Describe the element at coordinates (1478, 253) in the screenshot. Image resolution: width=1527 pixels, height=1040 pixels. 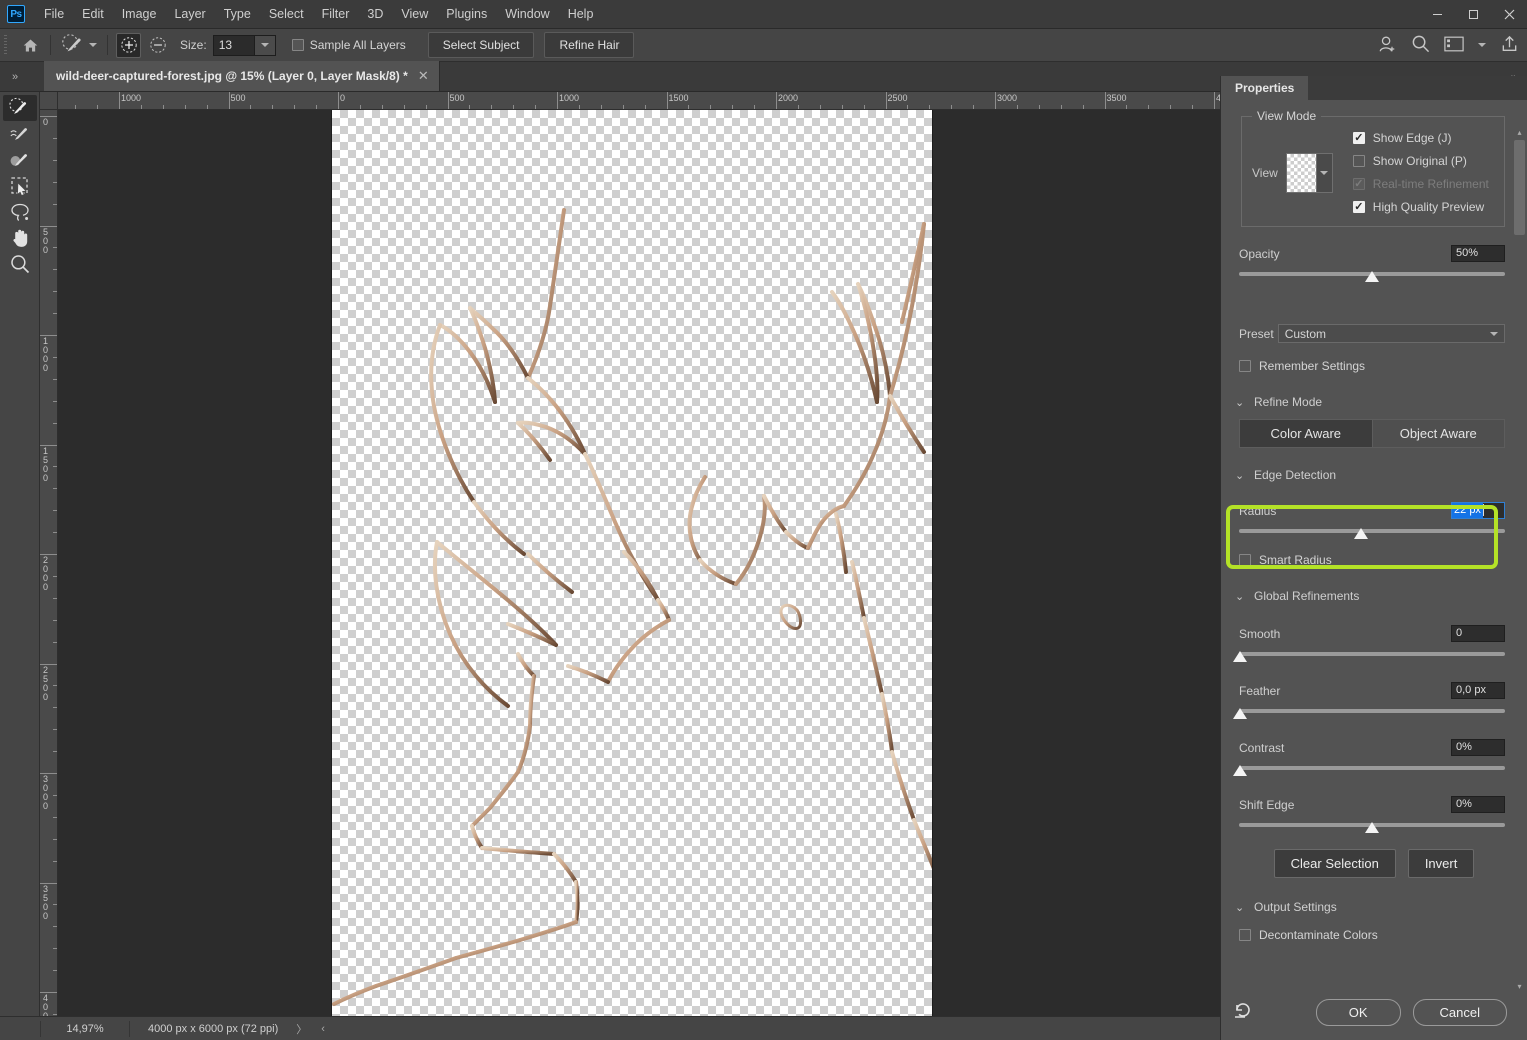
I see `opacity-input: 50%` at that location.